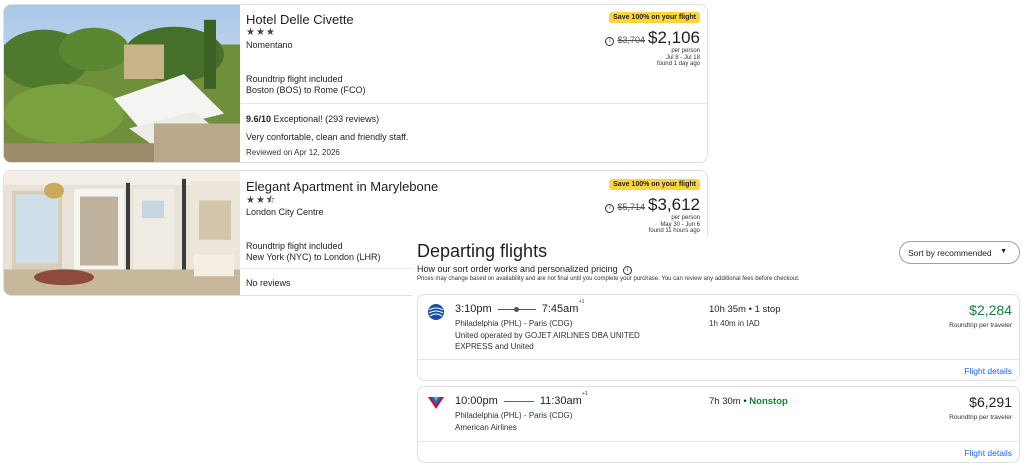 This screenshot has height=466, width=1026. I want to click on flight-times: 3:10pm 7:45am +1, so click(520, 307).